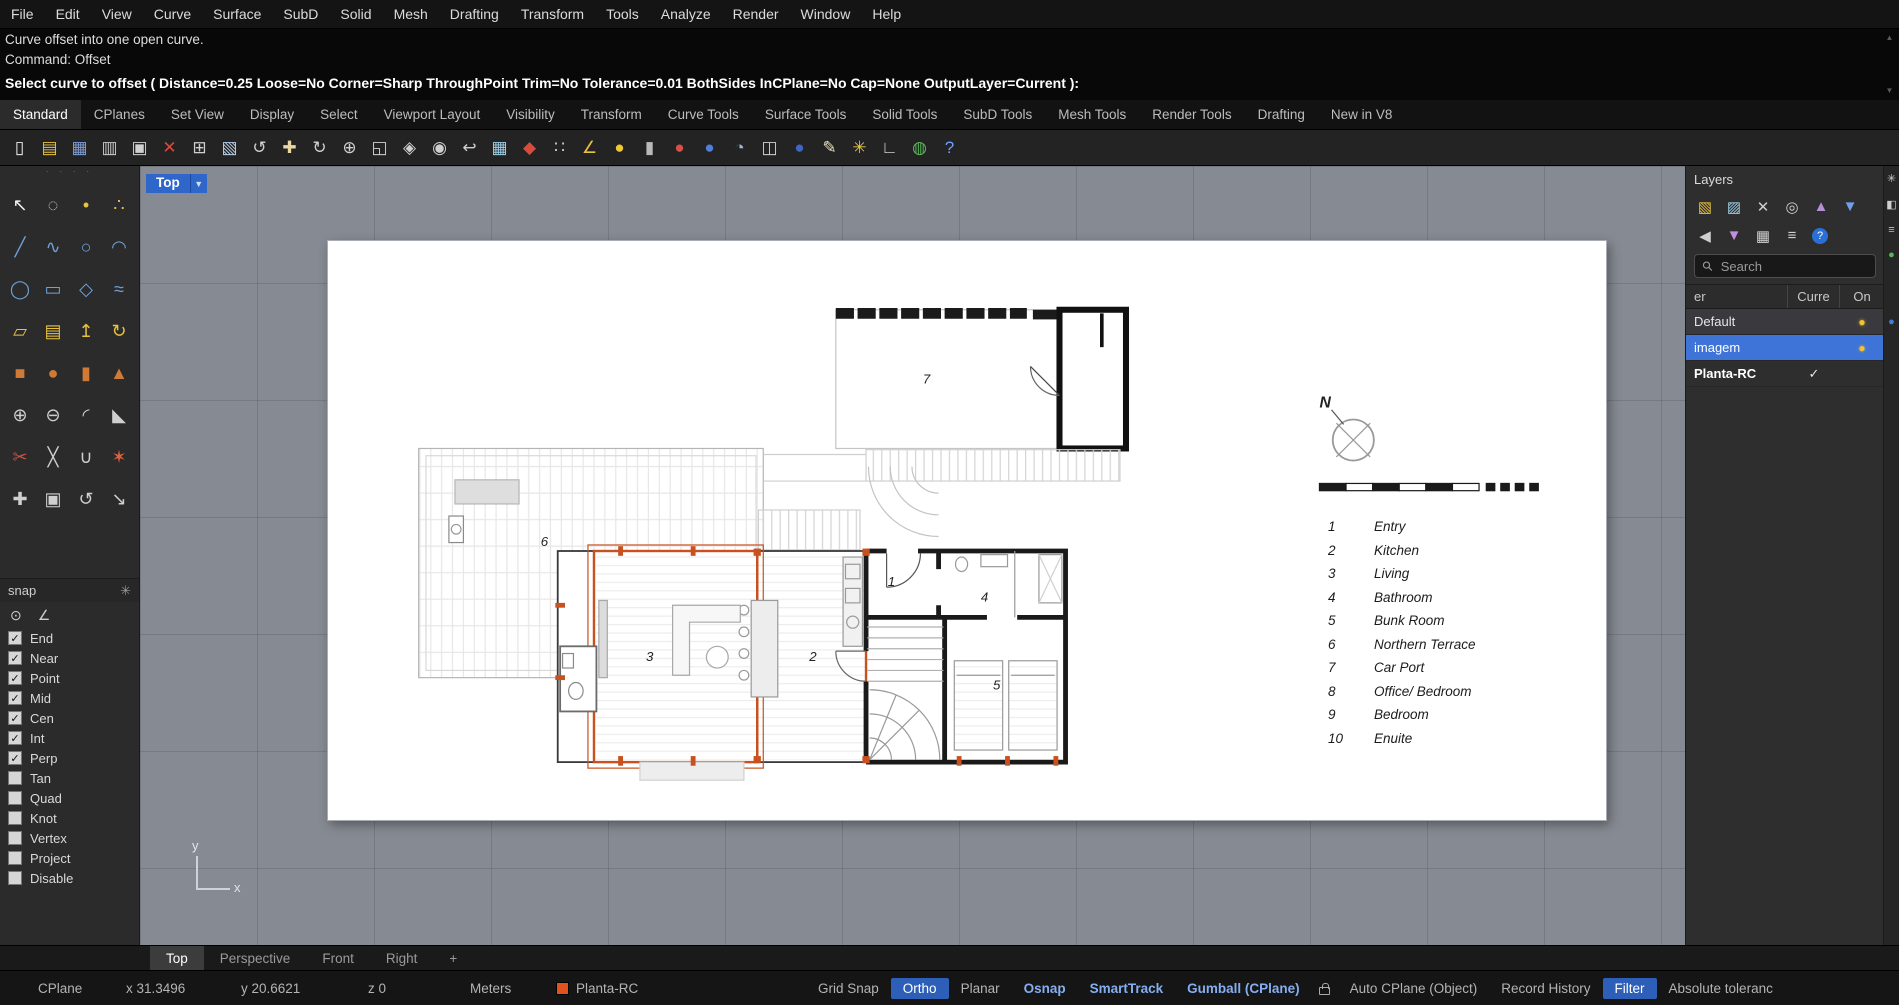 The width and height of the screenshot is (1899, 1005). I want to click on menu-item: Tools, so click(622, 14).